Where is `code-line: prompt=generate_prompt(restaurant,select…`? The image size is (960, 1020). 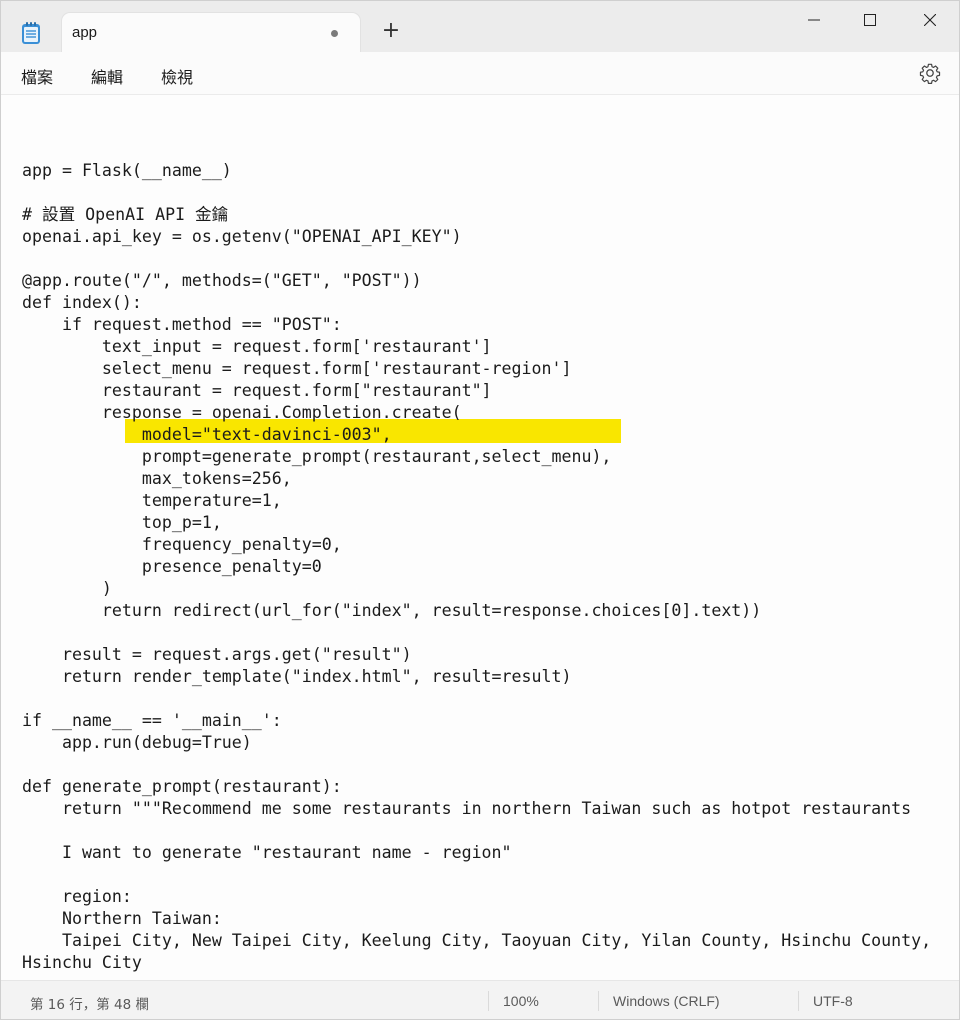 code-line: prompt=generate_prompt(restaurant,select… is located at coordinates (476, 457).